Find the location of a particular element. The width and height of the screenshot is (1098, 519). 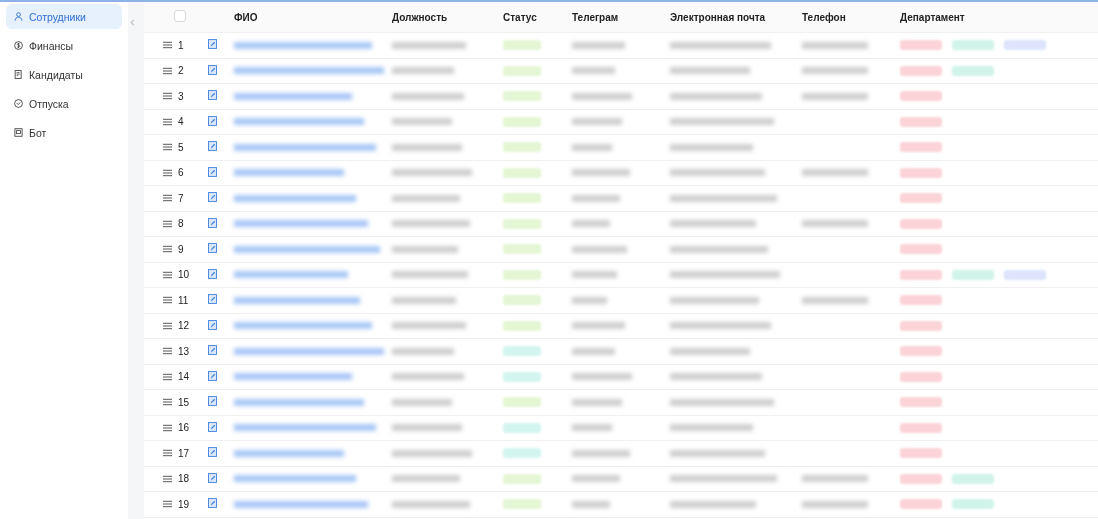

row-number: 15 is located at coordinates (184, 402).